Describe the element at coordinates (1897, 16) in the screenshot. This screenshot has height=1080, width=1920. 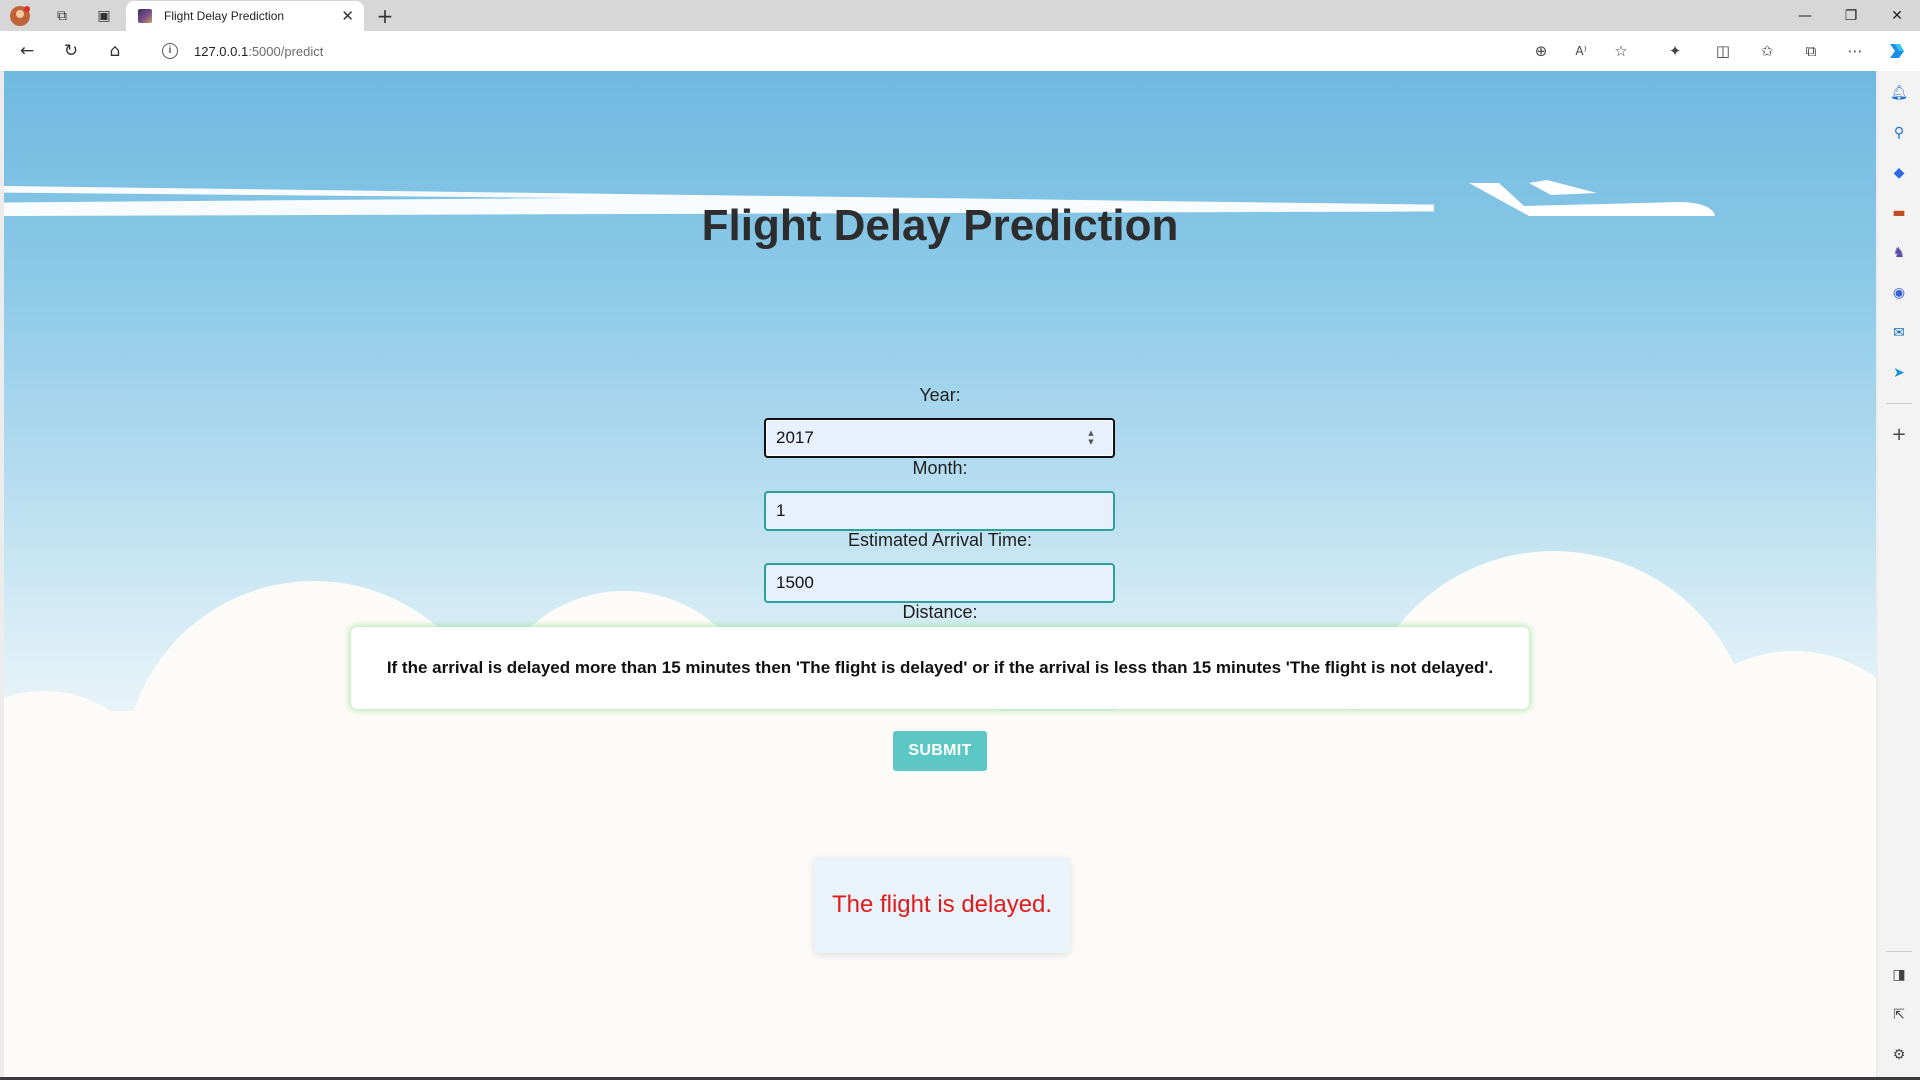
I see `close-window-button: ✕` at that location.